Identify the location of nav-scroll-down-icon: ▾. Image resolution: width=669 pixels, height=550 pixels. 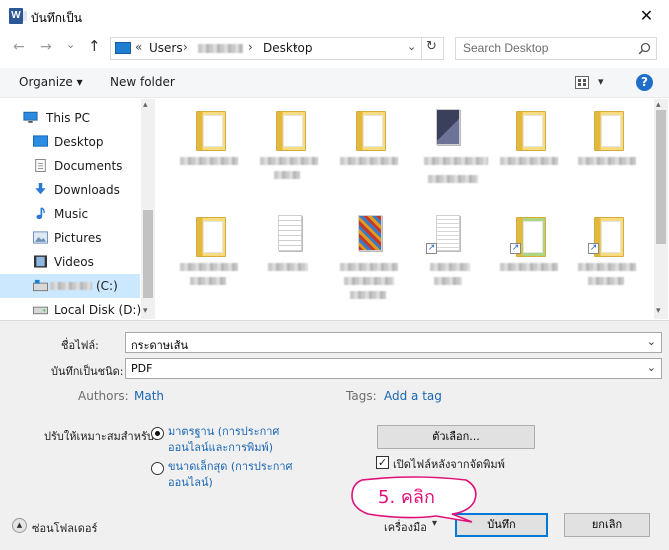
(145, 311).